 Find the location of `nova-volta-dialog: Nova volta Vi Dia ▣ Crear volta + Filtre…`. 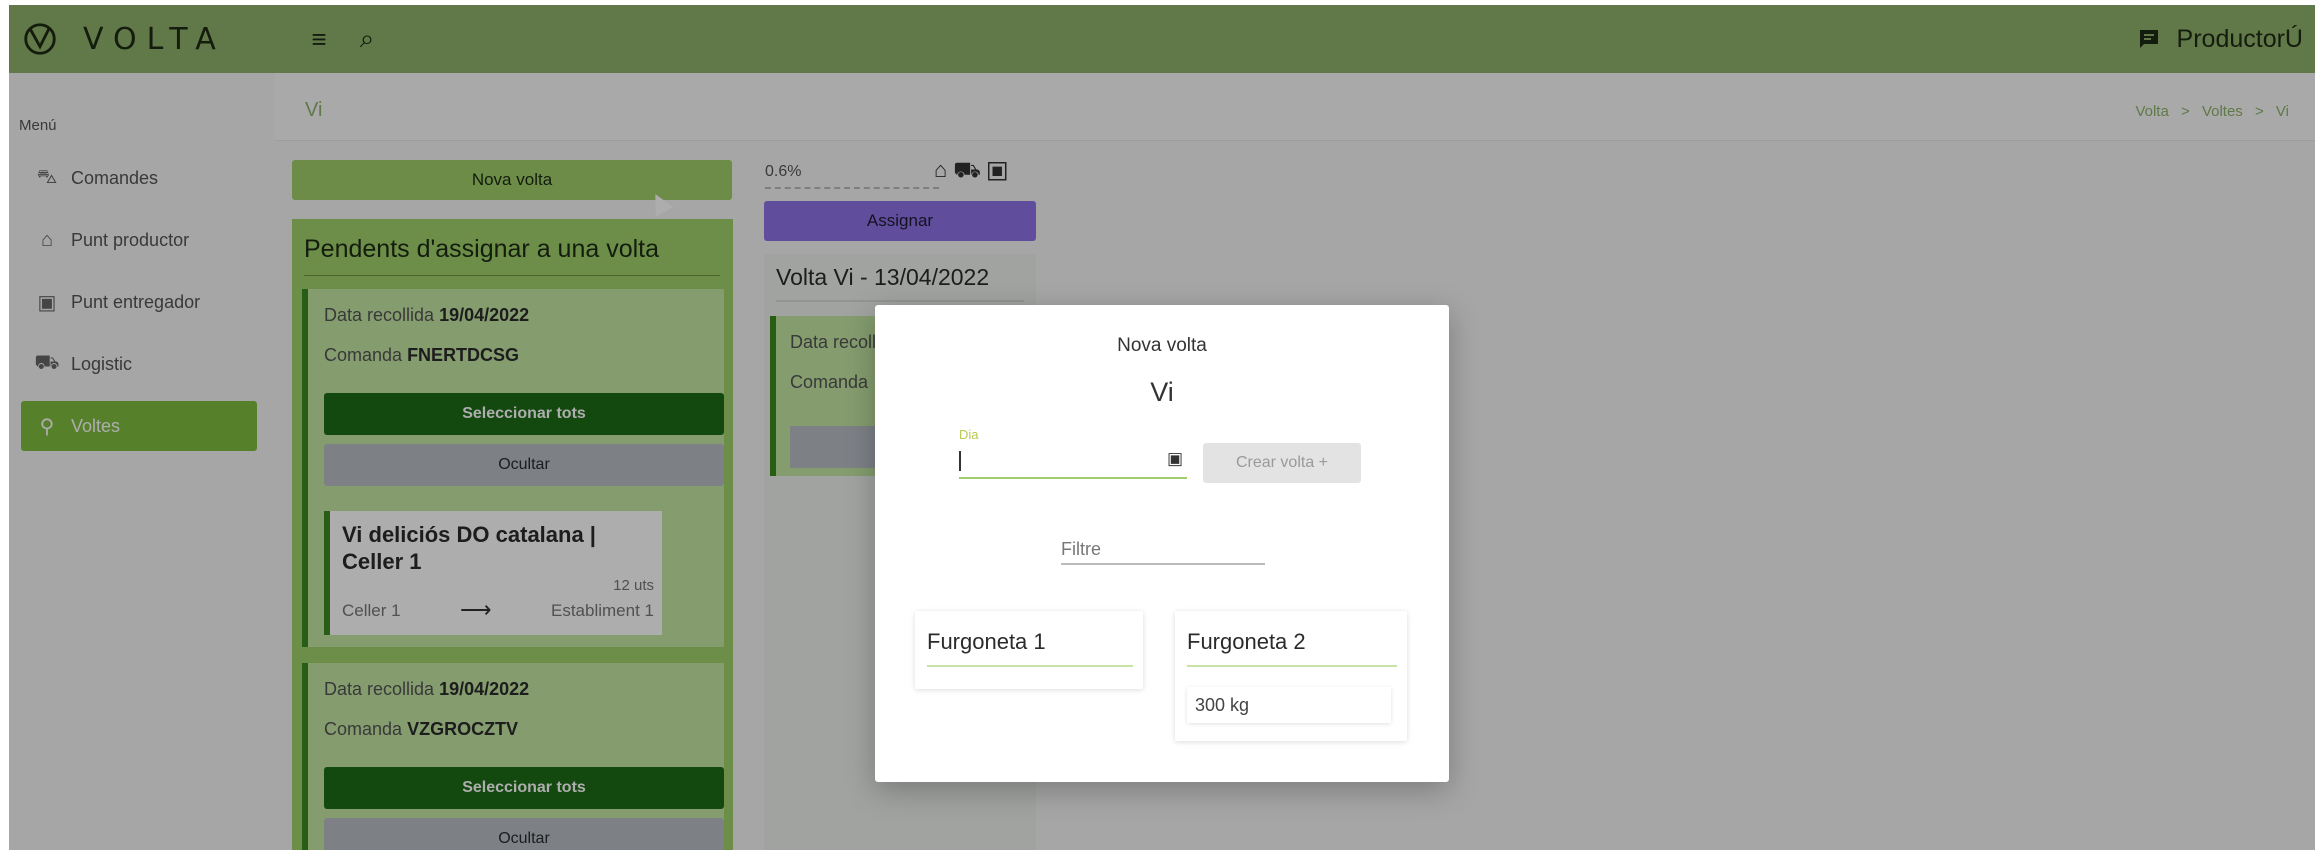

nova-volta-dialog: Nova volta Vi Dia ▣ Crear volta + Filtre… is located at coordinates (1162, 543).